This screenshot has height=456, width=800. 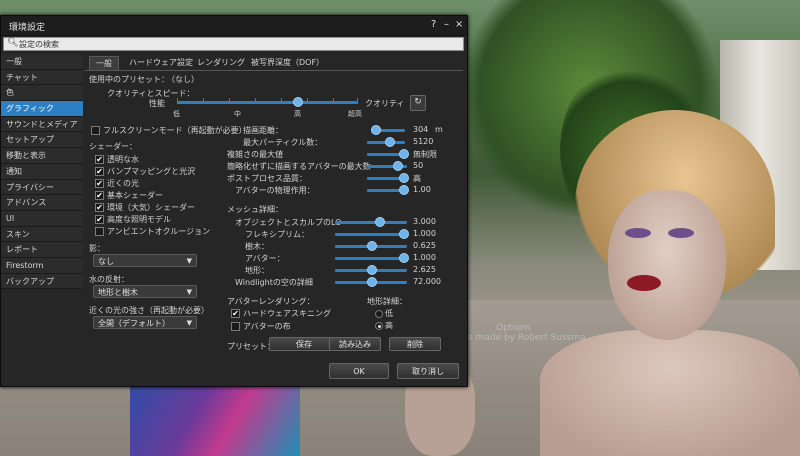 What do you see at coordinates (424, 269) in the screenshot?
I see `mesh-terrain-value: 2.625` at bounding box center [424, 269].